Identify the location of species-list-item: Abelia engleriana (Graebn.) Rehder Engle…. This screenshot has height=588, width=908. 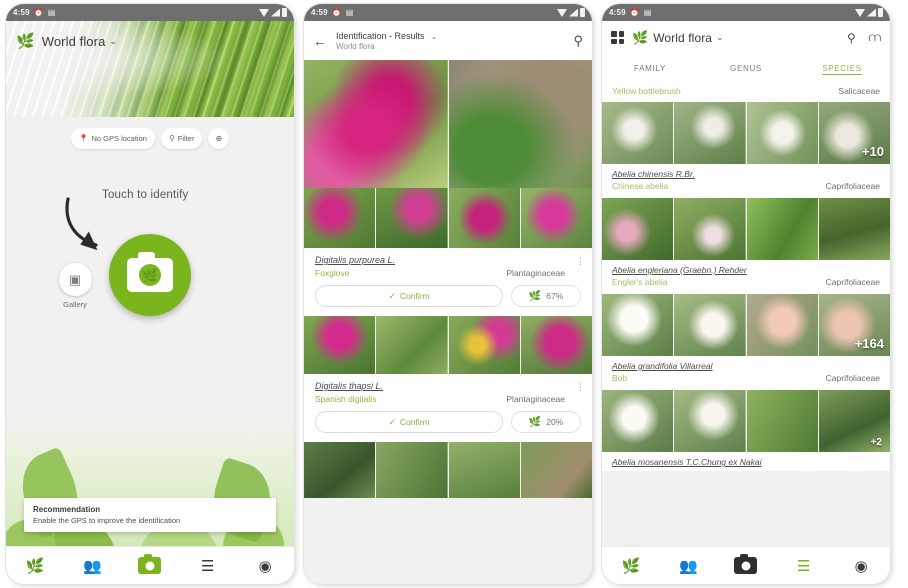
(746, 277).